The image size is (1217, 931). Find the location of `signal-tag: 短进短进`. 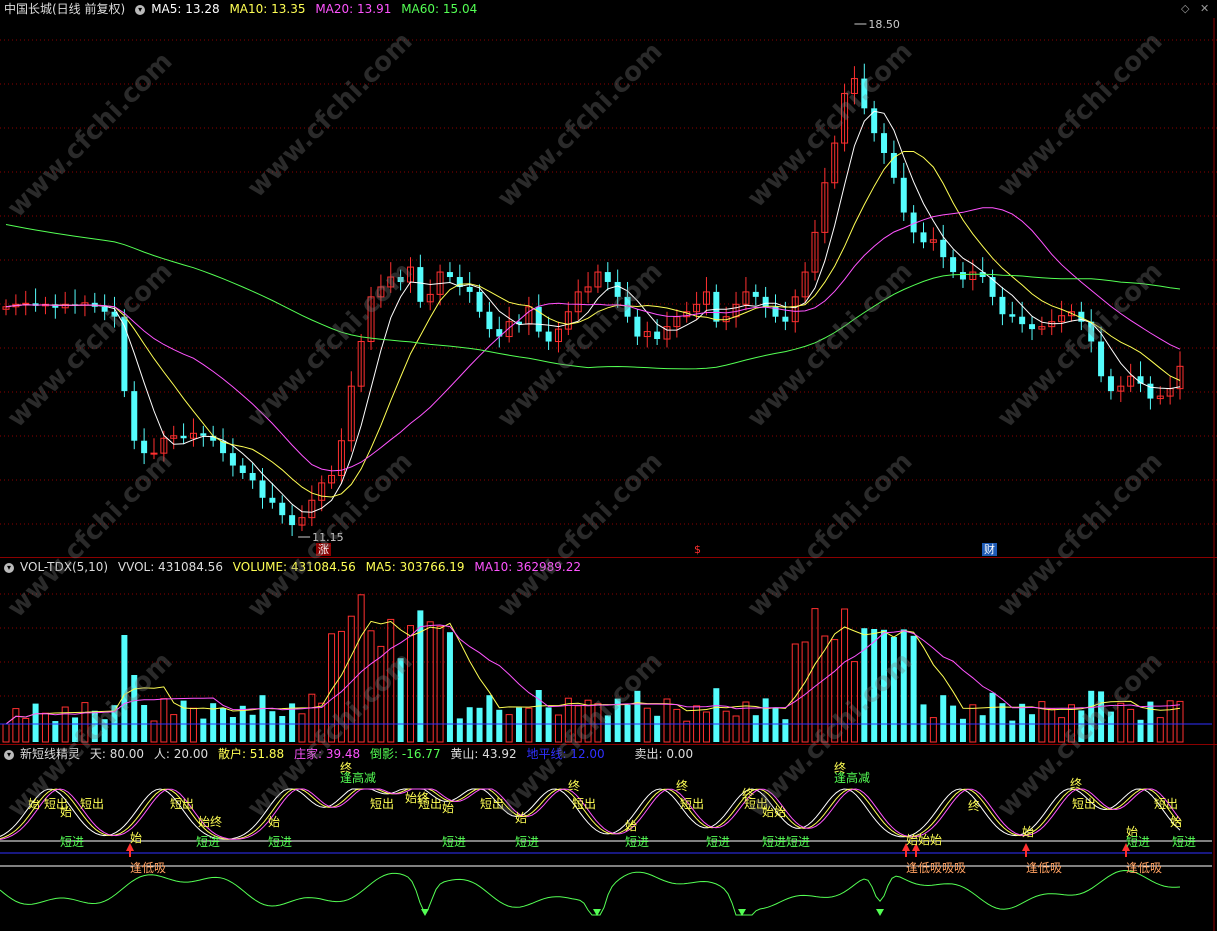

signal-tag: 短进短进 is located at coordinates (786, 842).